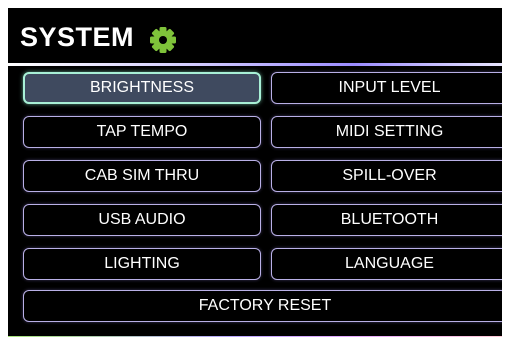 Image resolution: width=510 pixels, height=345 pixels. What do you see at coordinates (142, 132) in the screenshot?
I see `tap-tempo-button: TAP TEMPO` at bounding box center [142, 132].